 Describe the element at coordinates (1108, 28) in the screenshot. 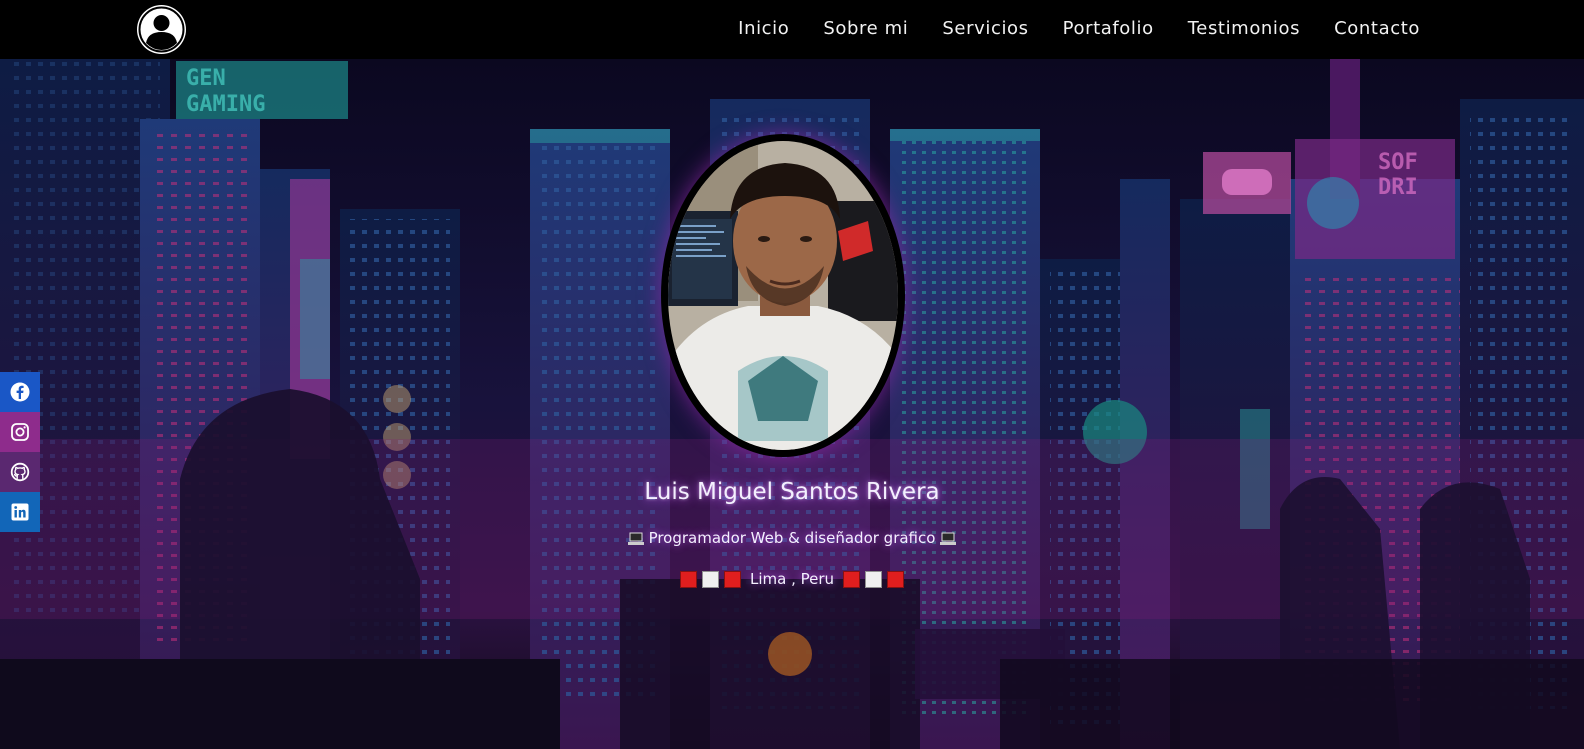

I see `nav-link-portafolio: Portafolio` at that location.